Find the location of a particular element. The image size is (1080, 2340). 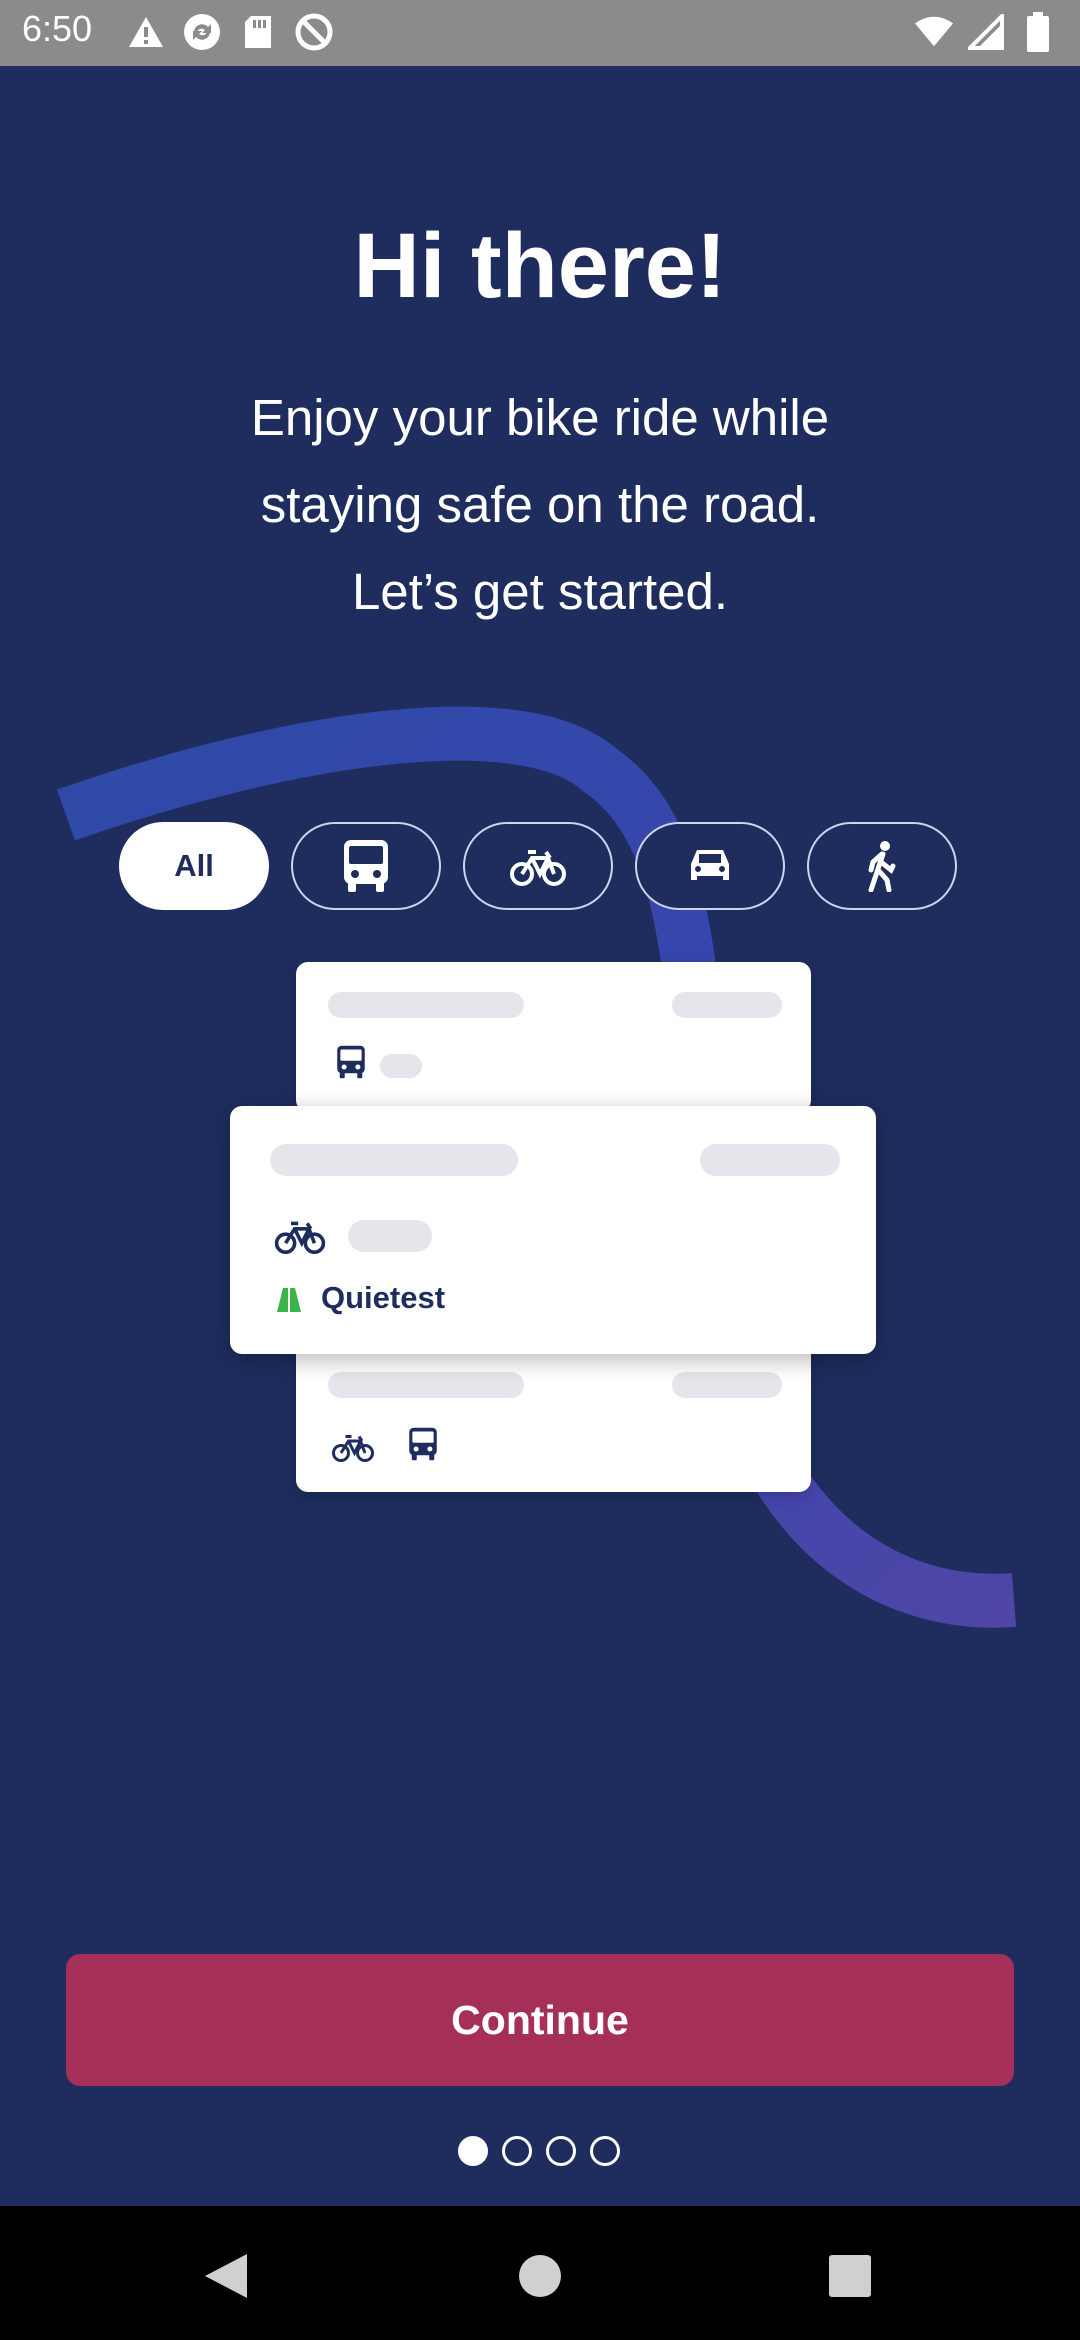

filter-chip-walk is located at coordinates (882, 866).